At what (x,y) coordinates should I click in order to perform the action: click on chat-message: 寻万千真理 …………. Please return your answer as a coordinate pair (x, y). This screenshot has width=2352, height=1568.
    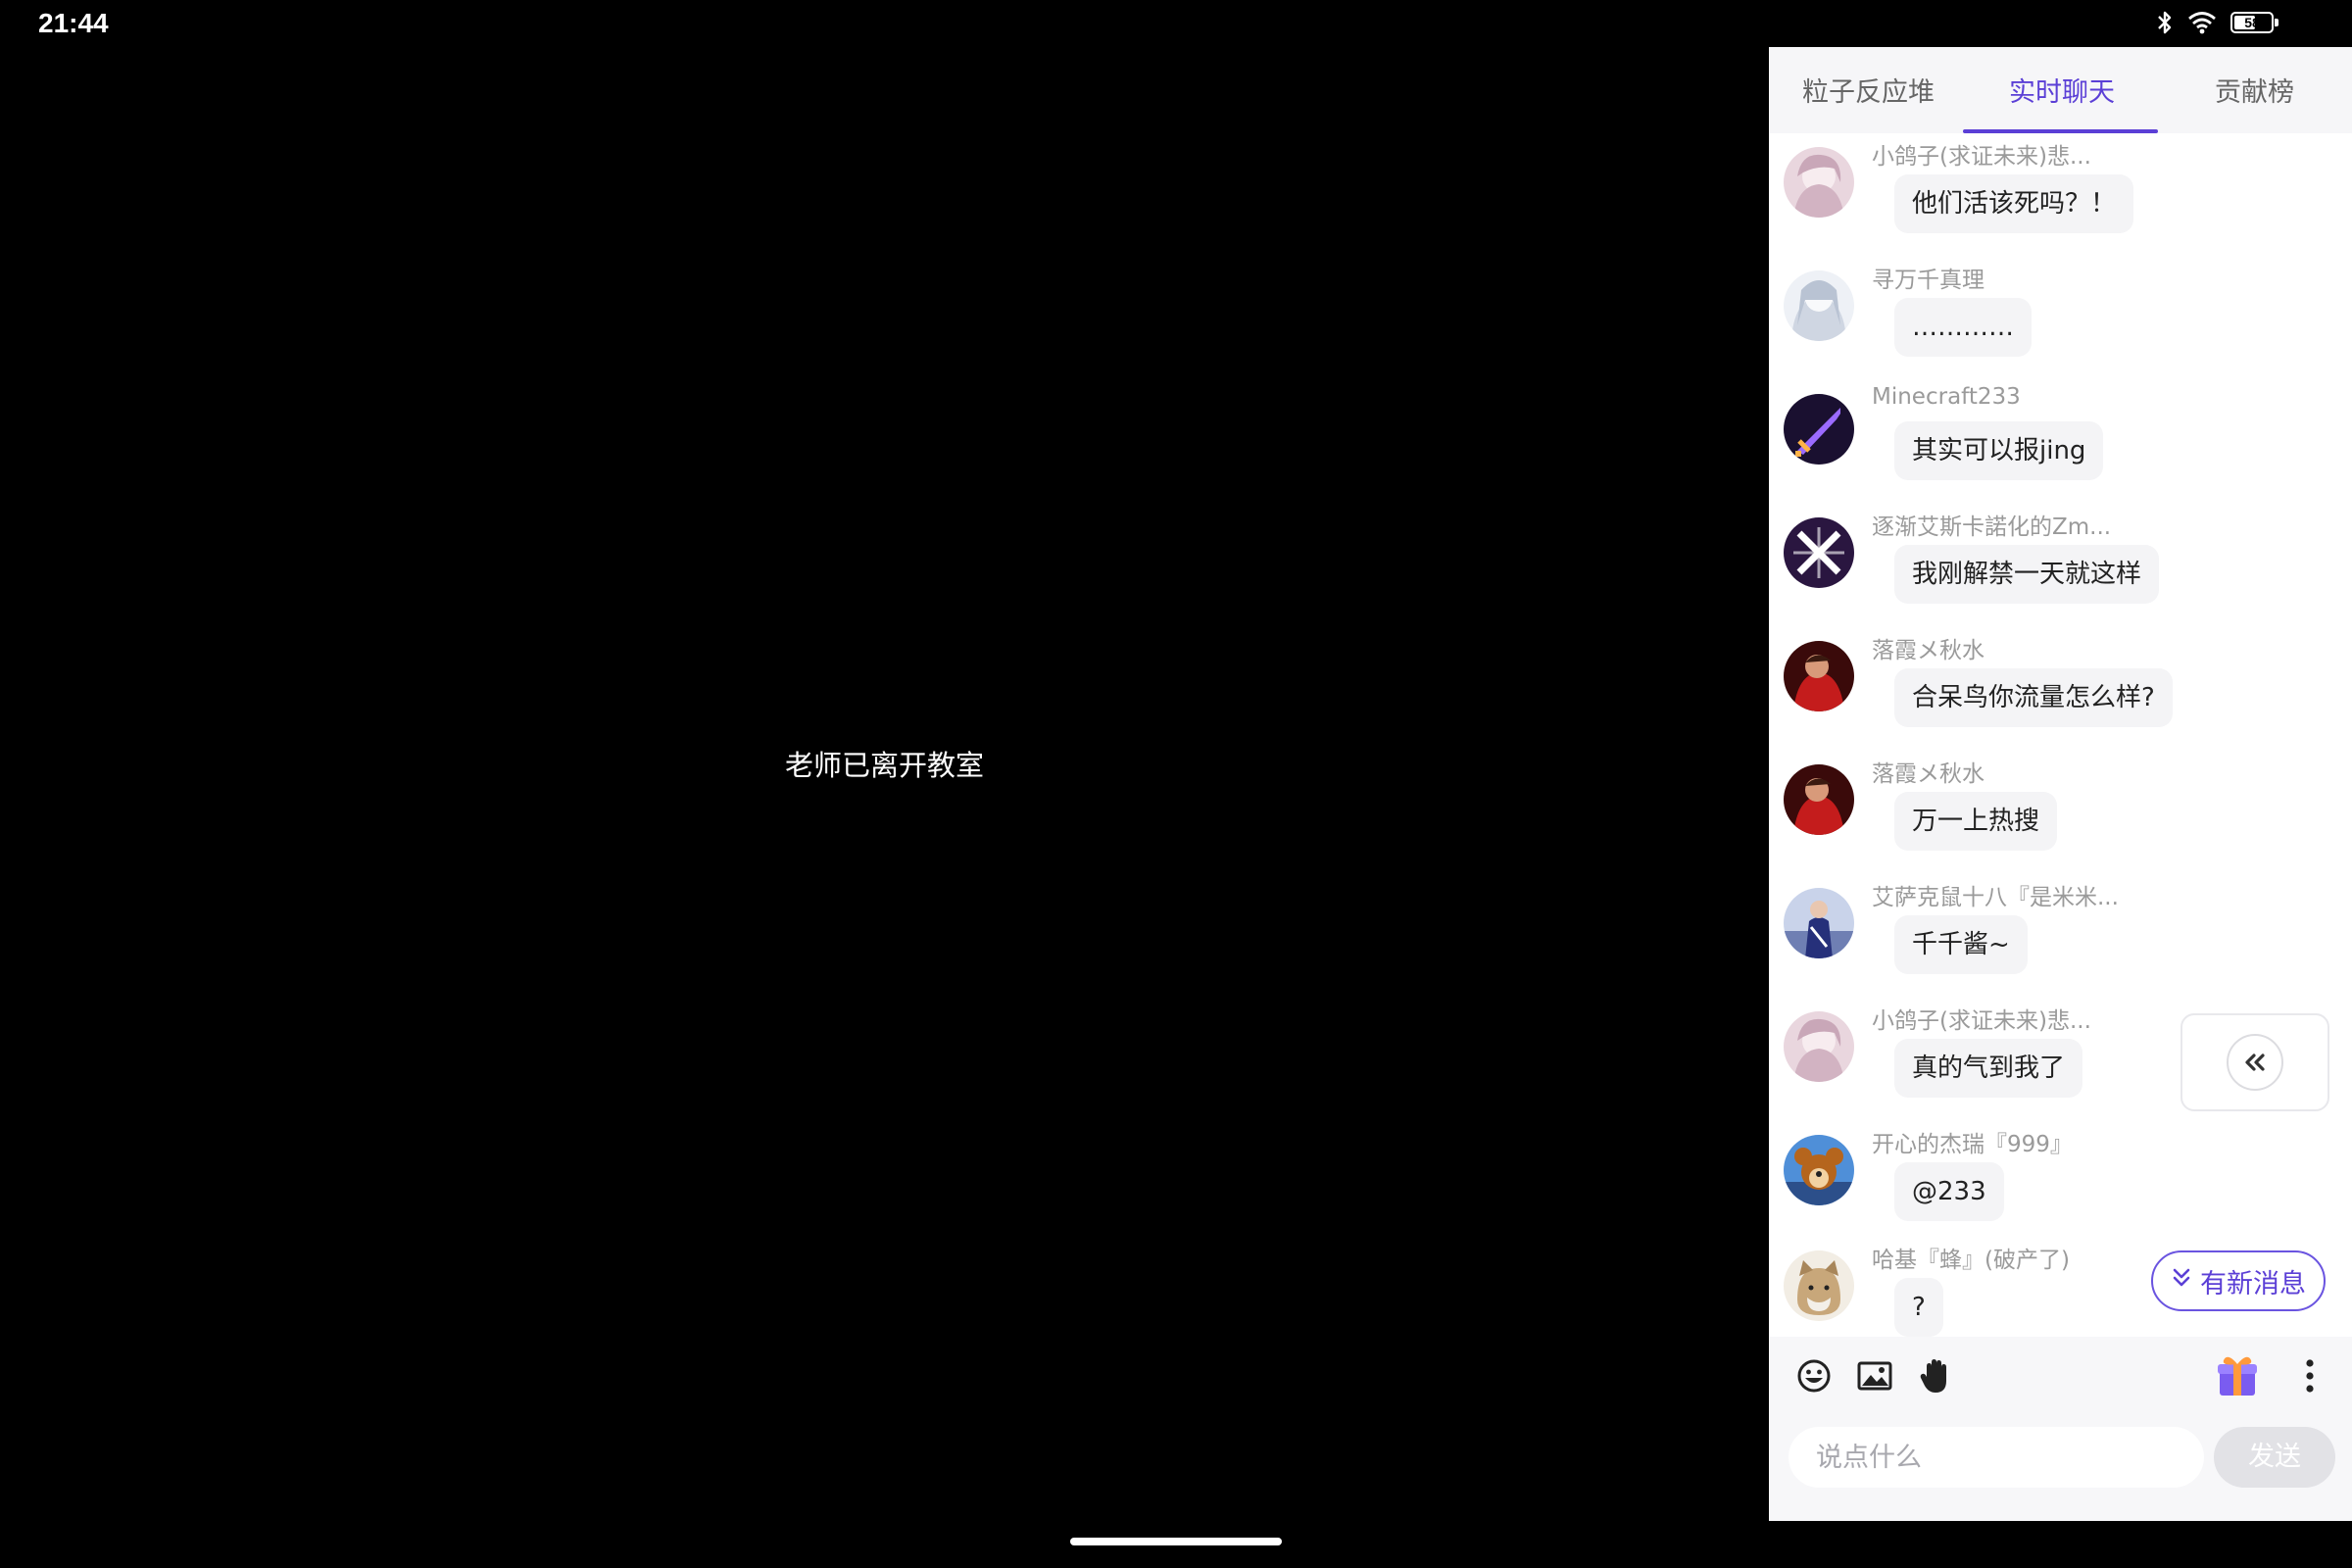
    Looking at the image, I should click on (2060, 322).